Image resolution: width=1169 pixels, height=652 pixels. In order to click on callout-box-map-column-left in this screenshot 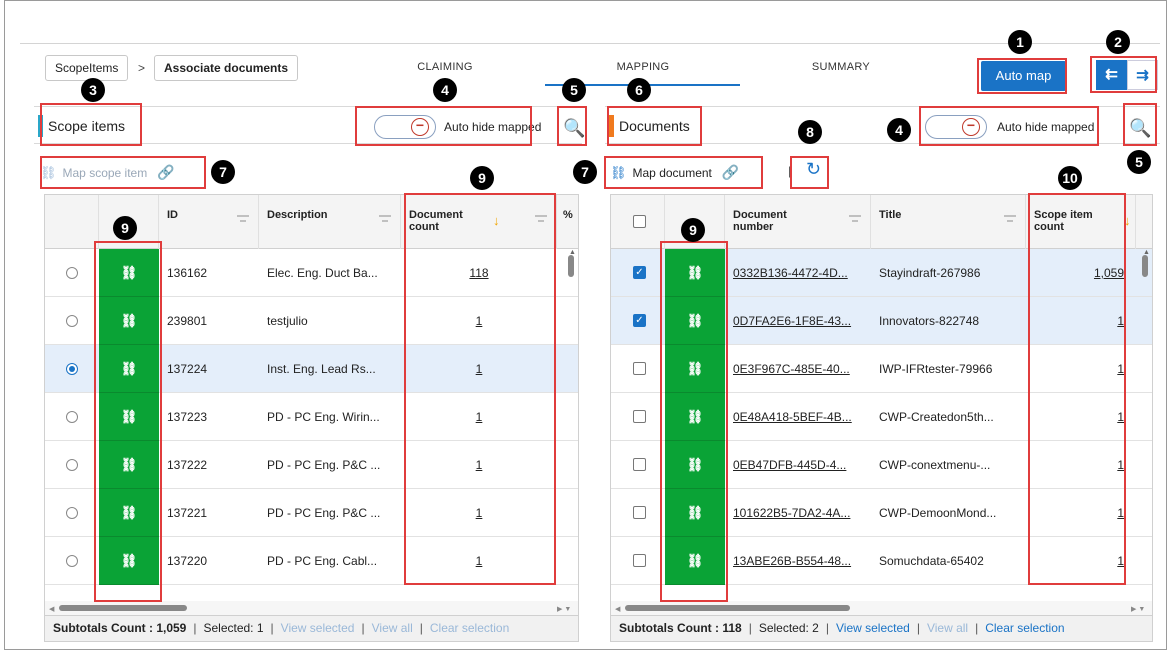, I will do `click(128, 421)`.